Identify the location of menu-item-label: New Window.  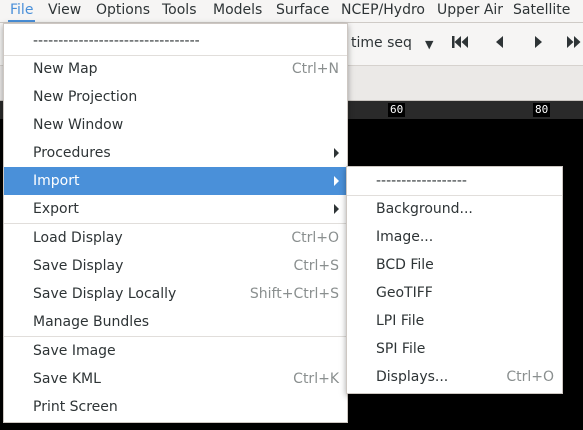
(78, 125).